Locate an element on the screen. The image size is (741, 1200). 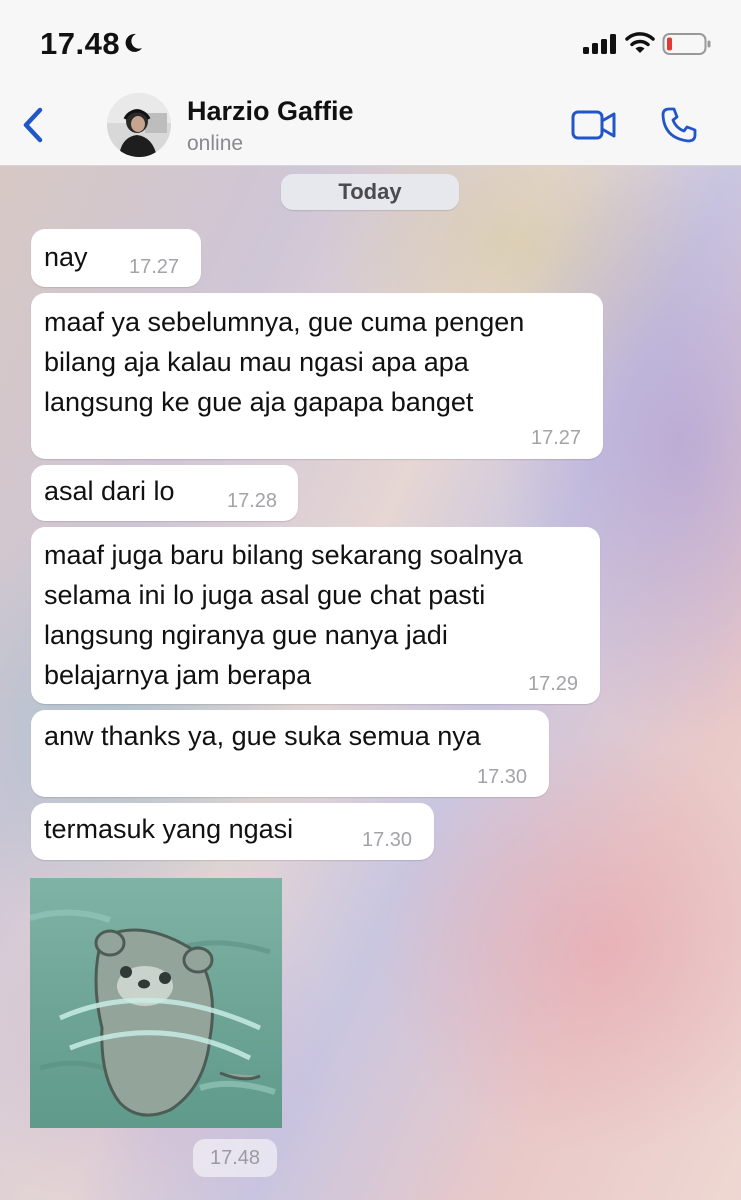
signal-icon is located at coordinates (599, 44).